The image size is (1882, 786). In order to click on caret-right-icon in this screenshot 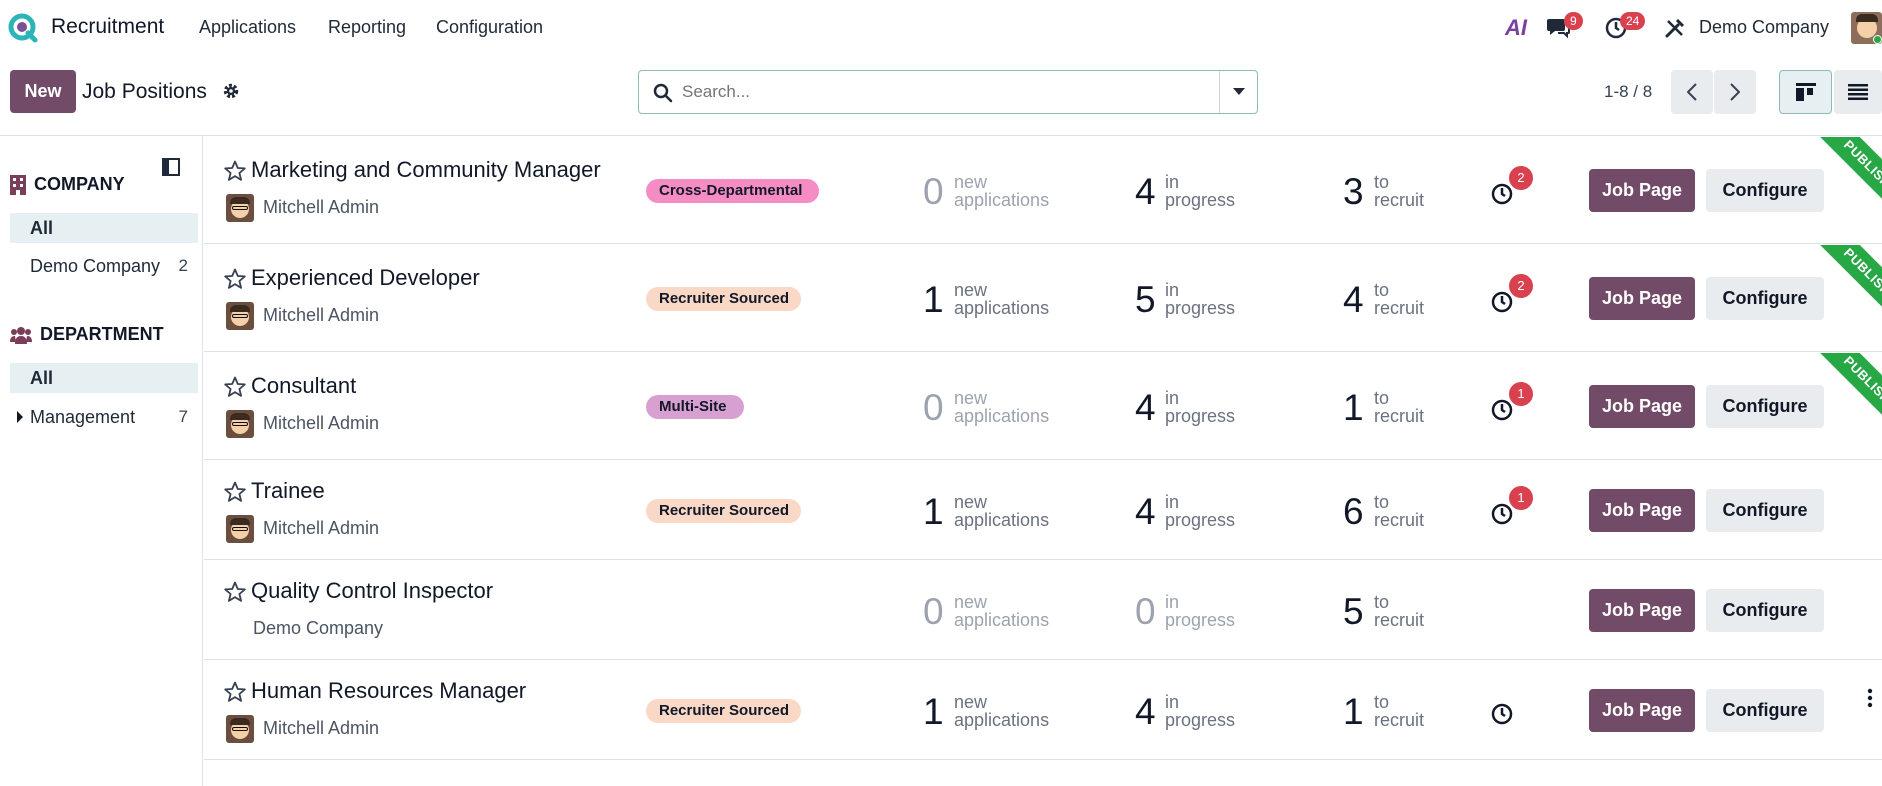, I will do `click(20, 417)`.